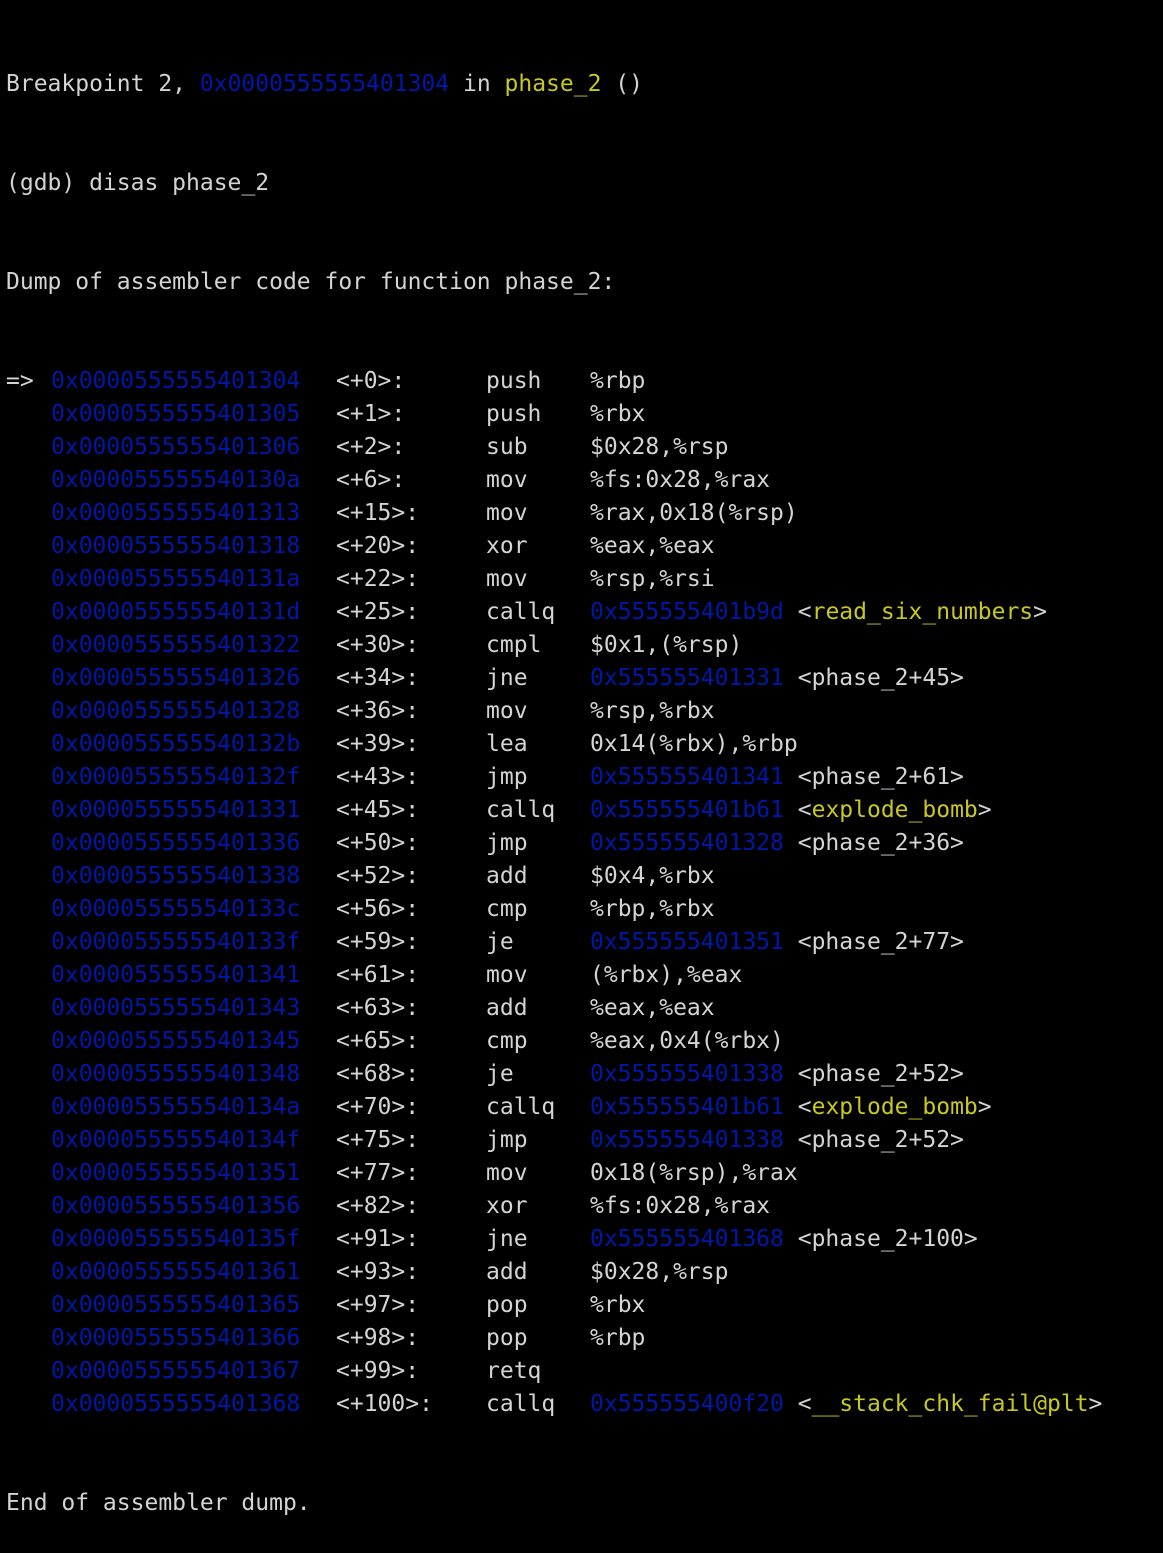 This screenshot has width=1163, height=1553. I want to click on target-address: 0x555555401331, so click(687, 678).